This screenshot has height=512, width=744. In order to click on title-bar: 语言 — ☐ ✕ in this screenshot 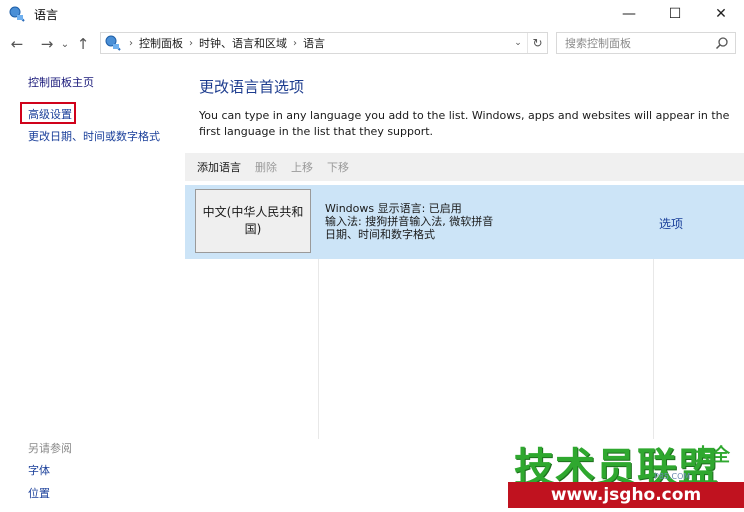, I will do `click(372, 14)`.